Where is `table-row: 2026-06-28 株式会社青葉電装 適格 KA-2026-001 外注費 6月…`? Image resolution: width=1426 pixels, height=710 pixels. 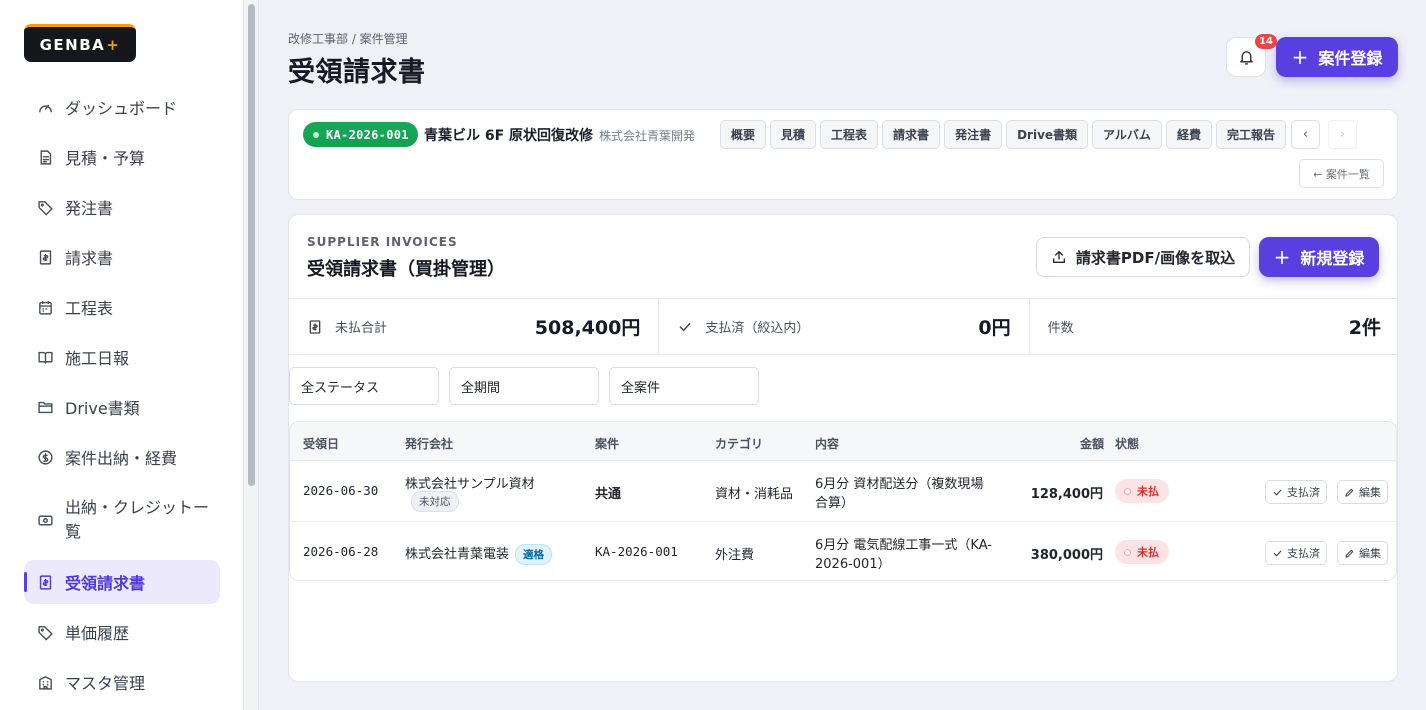 table-row: 2026-06-28 株式会社青葉電装 適格 KA-2026-001 外注費 6月… is located at coordinates (843, 551).